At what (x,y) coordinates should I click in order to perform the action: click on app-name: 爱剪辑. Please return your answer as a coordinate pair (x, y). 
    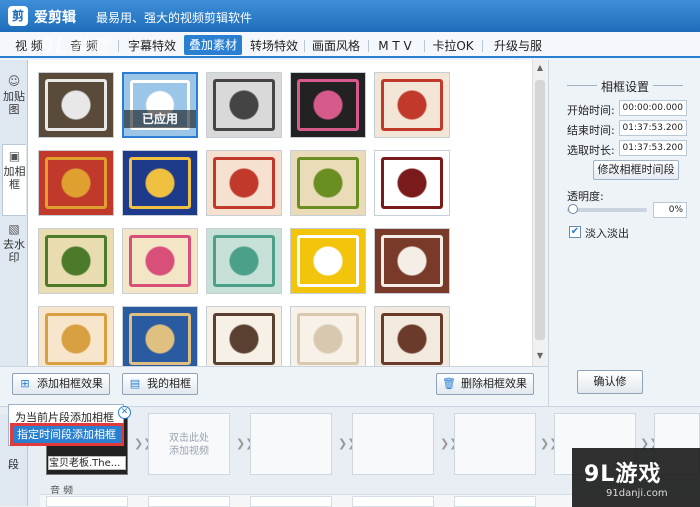
    Looking at the image, I should click on (55, 18).